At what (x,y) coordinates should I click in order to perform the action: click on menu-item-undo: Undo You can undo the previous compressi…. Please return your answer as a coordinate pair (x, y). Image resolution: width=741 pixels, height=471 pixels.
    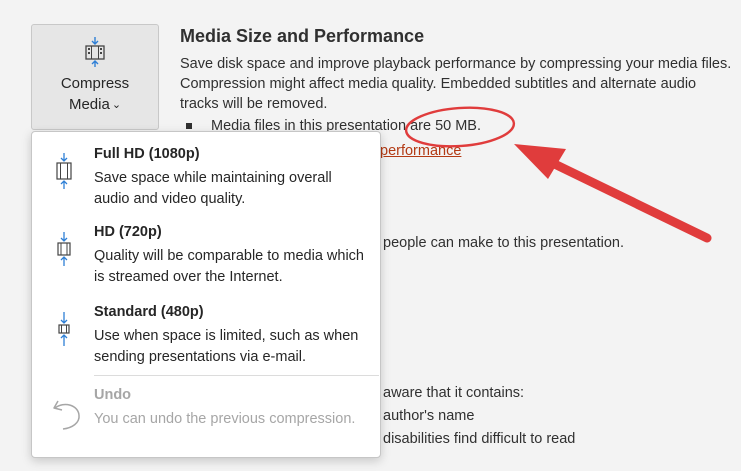
    Looking at the image, I should click on (206, 419).